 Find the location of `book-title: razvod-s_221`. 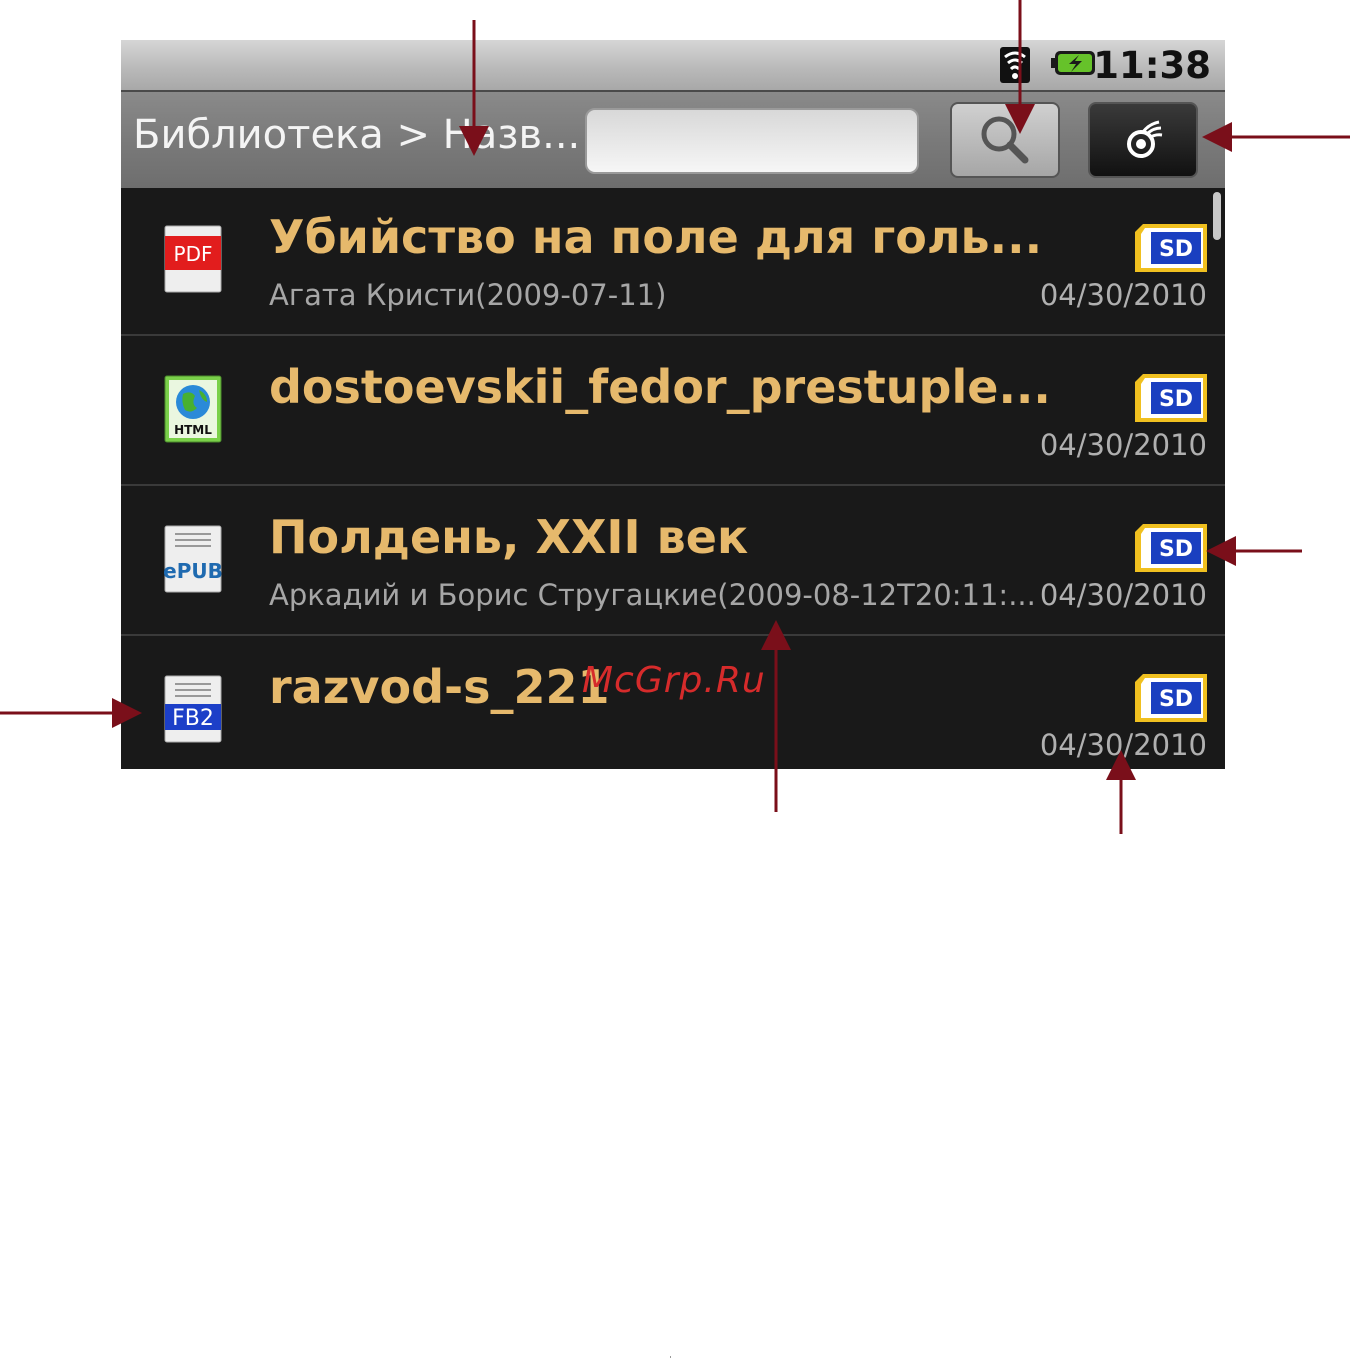

book-title: razvod-s_221 is located at coordinates (439, 687).